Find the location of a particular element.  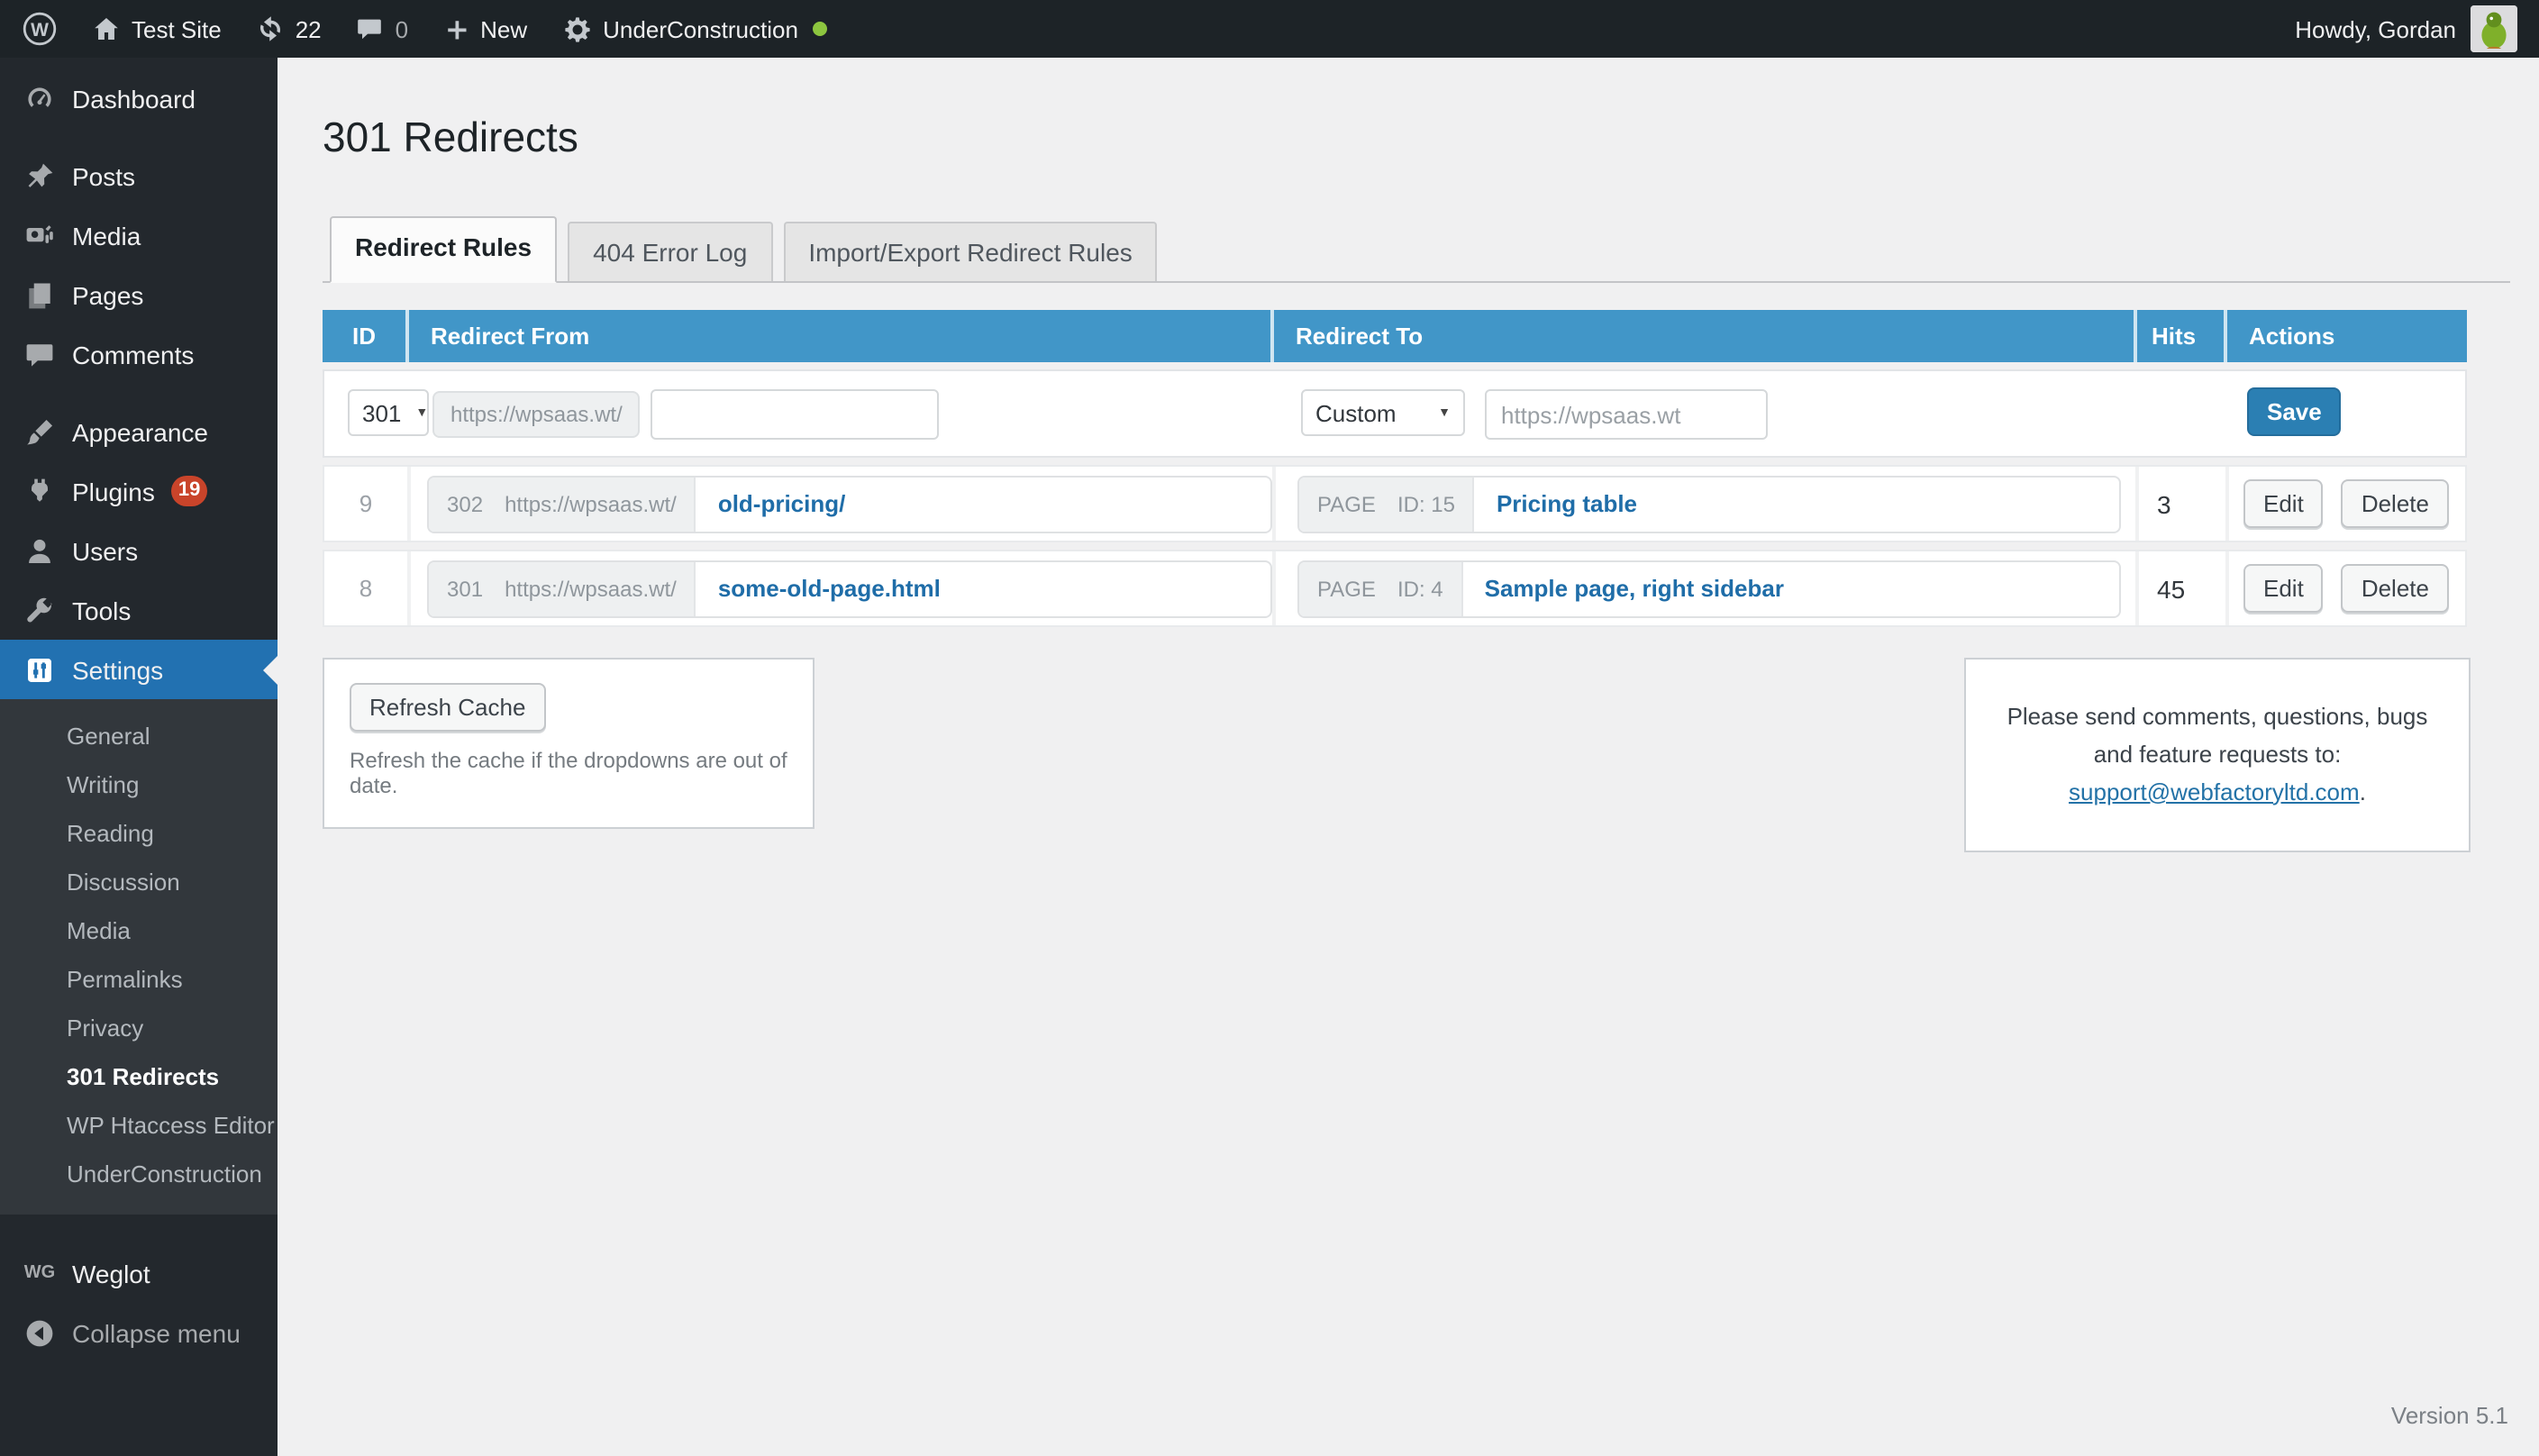

tab-import-export: Import/Export Redirect Rules is located at coordinates (971, 251).